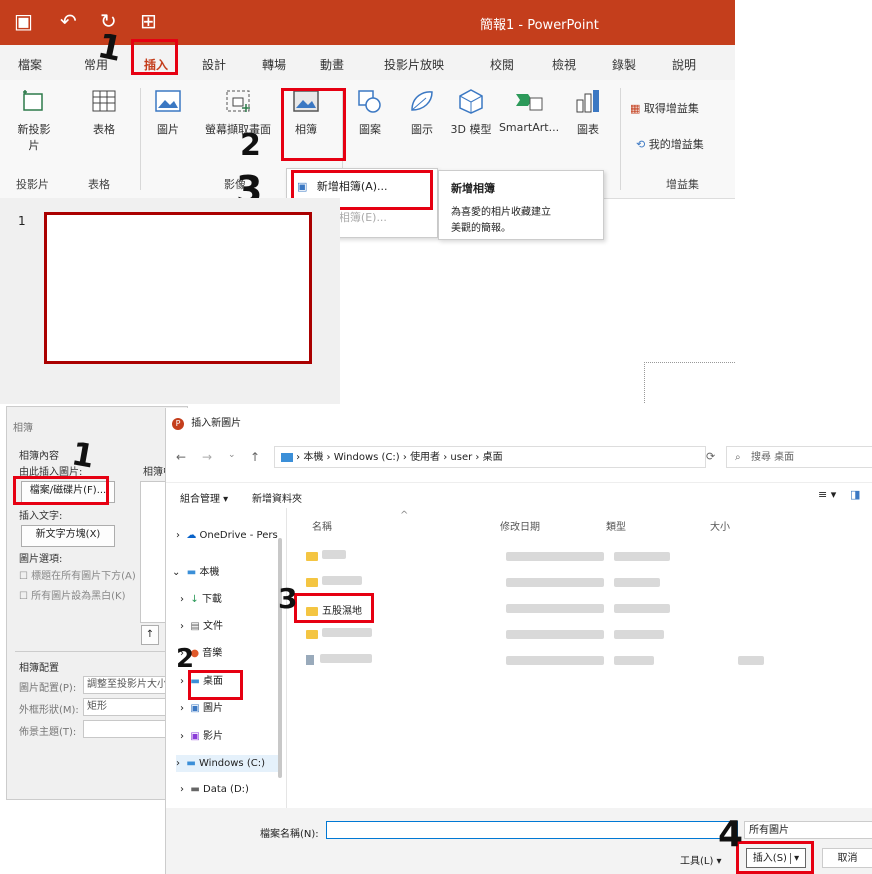  Describe the element at coordinates (238, 101) in the screenshot. I see `screenshot-icon` at that location.